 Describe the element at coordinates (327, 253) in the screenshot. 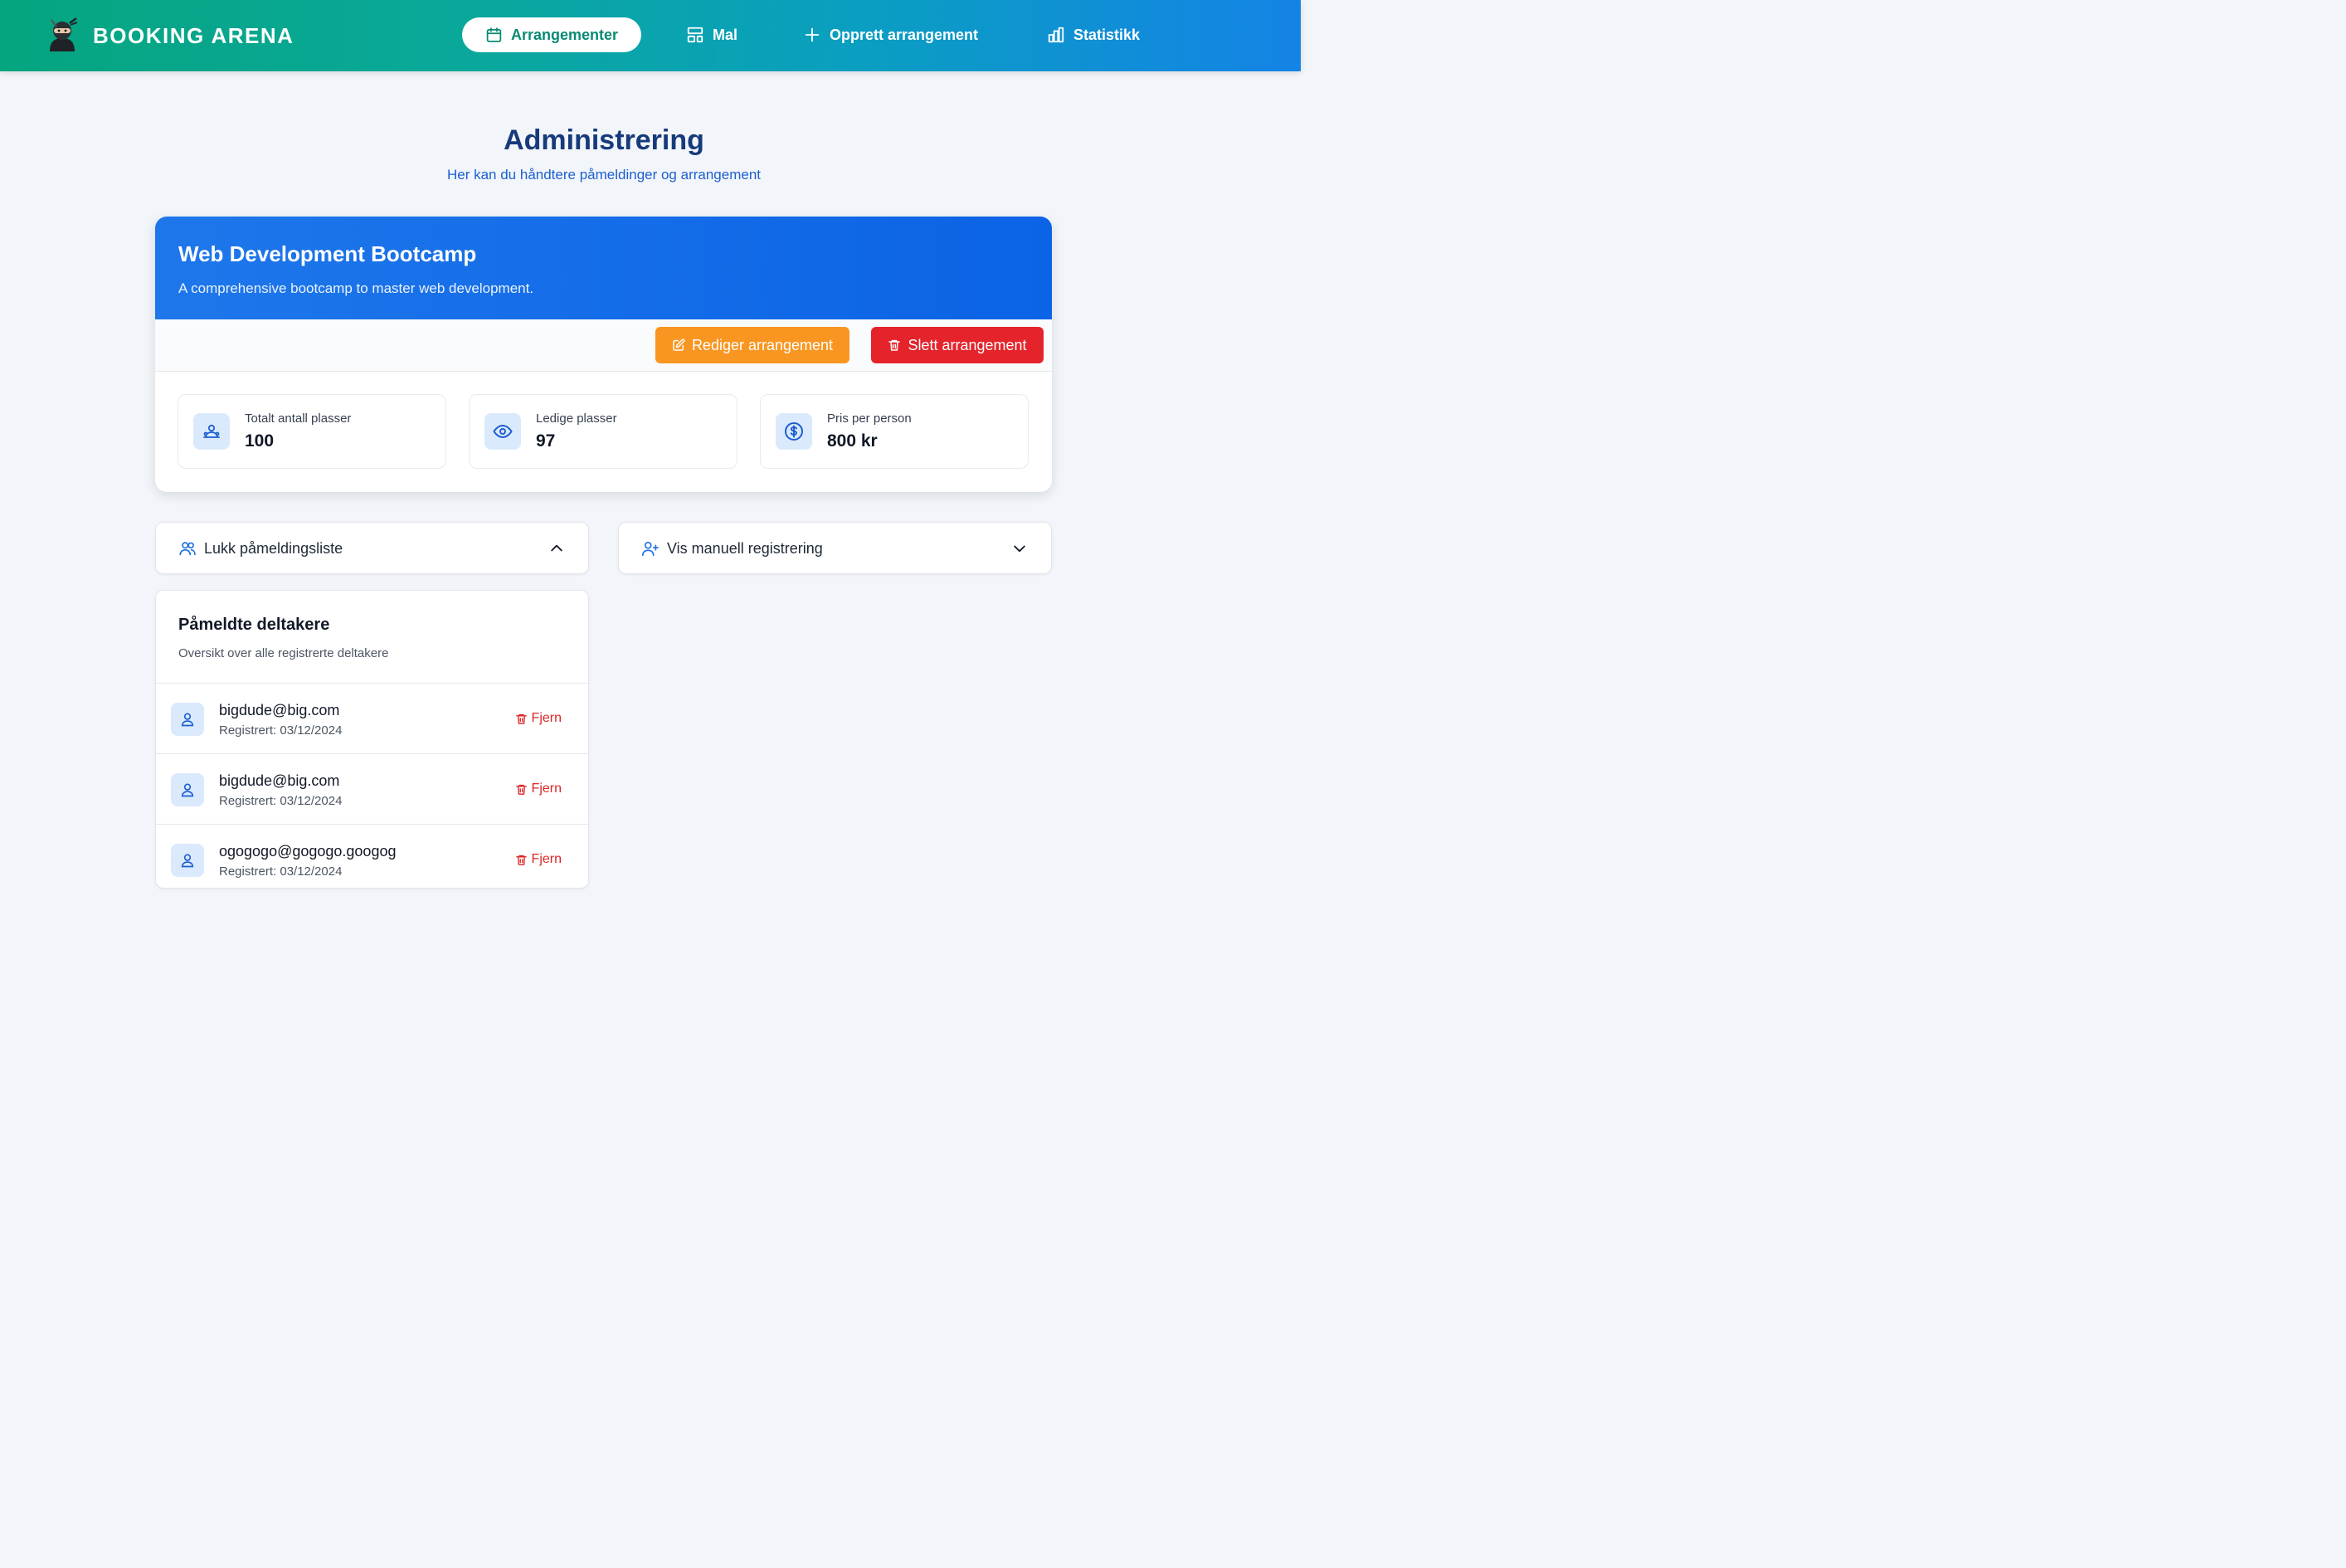

I see `event-title: Web Development Bootcamp` at that location.